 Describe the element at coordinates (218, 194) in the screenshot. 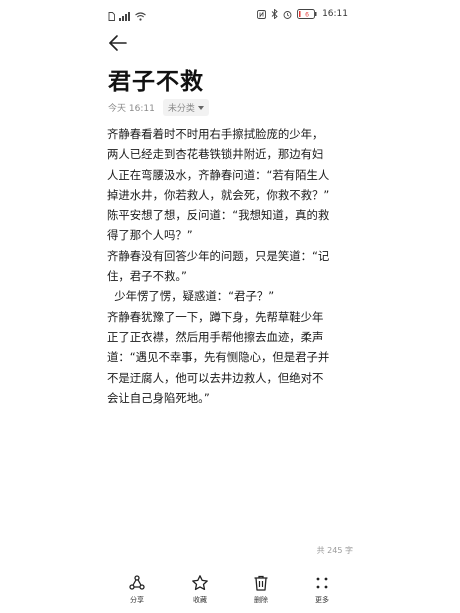

I see `body-line: 掉进水井，你若救人，就会死，你救不救？”` at that location.